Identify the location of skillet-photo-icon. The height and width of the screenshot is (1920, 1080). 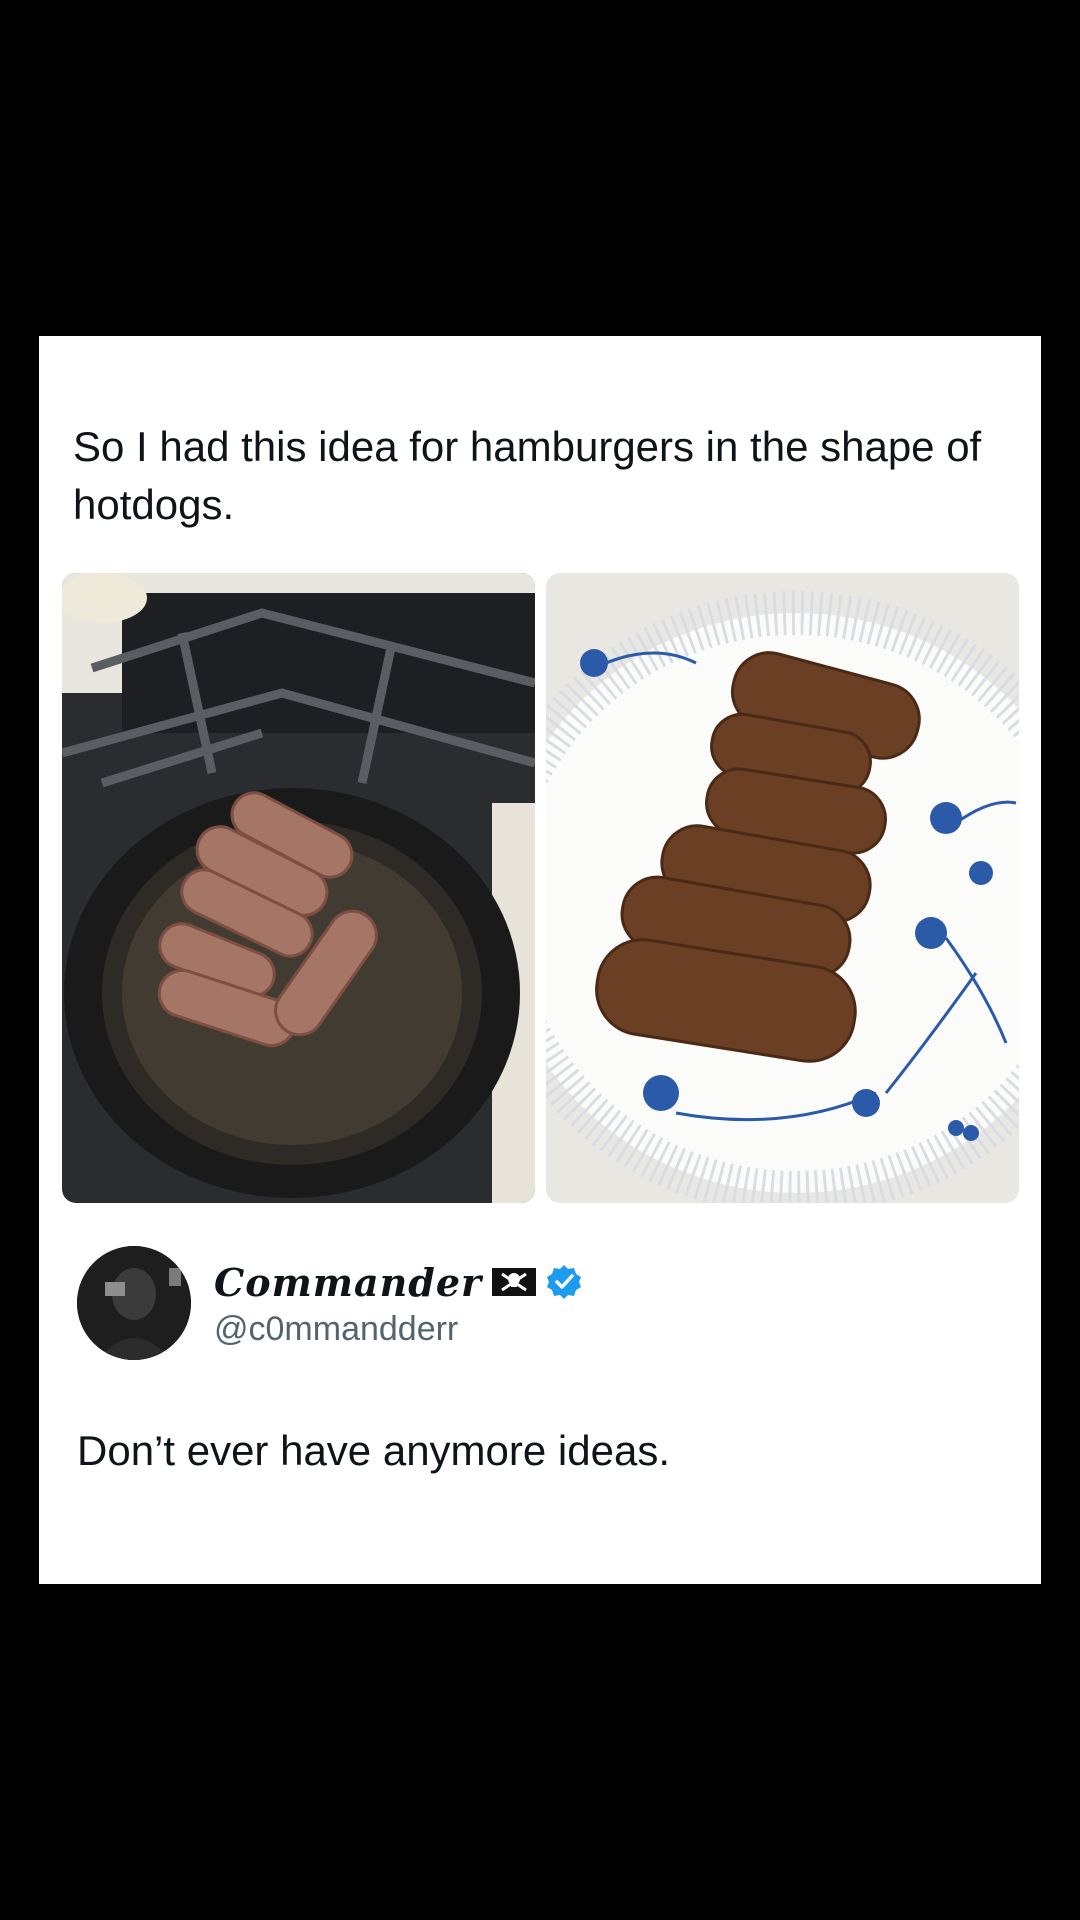
(298, 888).